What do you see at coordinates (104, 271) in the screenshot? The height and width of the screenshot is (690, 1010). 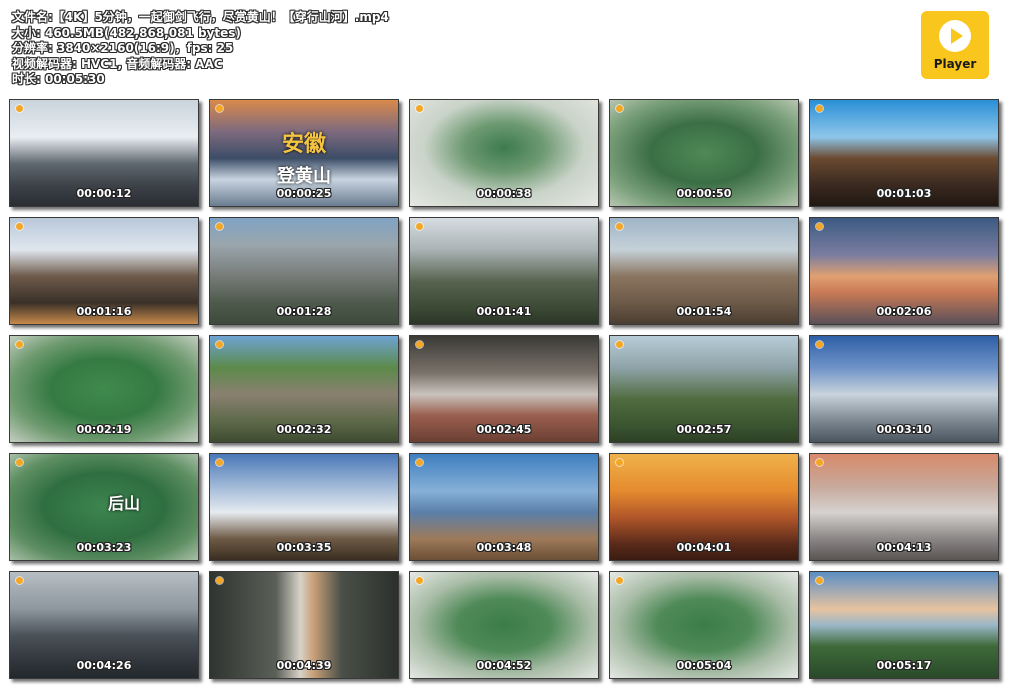 I see `video-thumbnail: 00:01:16` at bounding box center [104, 271].